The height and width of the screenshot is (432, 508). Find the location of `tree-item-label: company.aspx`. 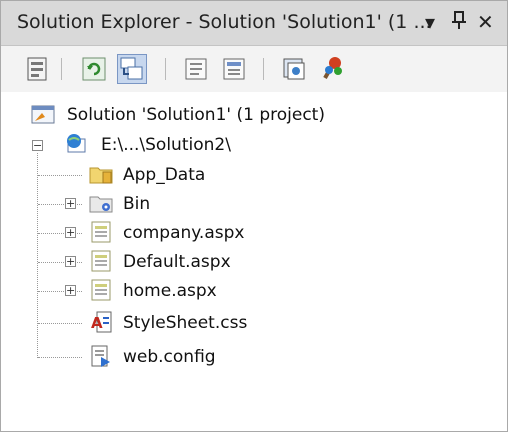

tree-item-label: company.aspx is located at coordinates (184, 233).